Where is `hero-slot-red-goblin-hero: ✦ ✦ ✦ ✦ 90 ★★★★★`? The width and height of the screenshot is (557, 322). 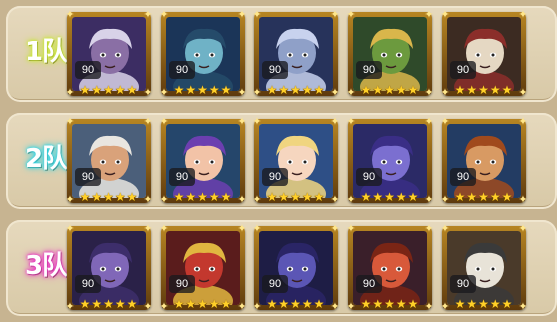 hero-slot-red-goblin-hero: ✦ ✦ ✦ ✦ 90 ★★★★★ is located at coordinates (389, 268).